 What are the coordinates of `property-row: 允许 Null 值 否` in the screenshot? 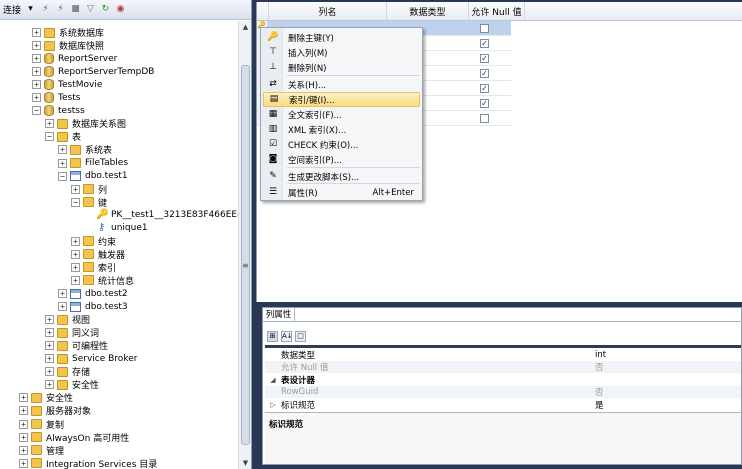 It's located at (503, 367).